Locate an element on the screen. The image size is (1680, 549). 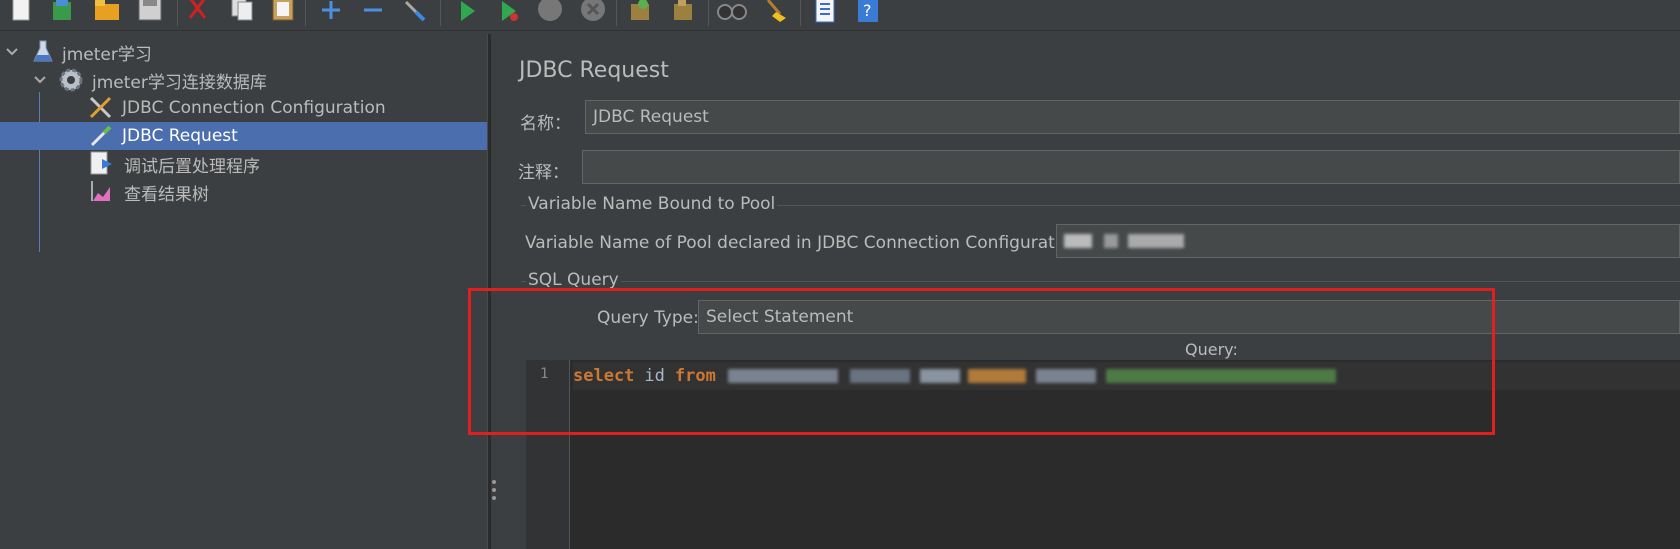
tree-item-label: 查看结果树 is located at coordinates (166, 194).